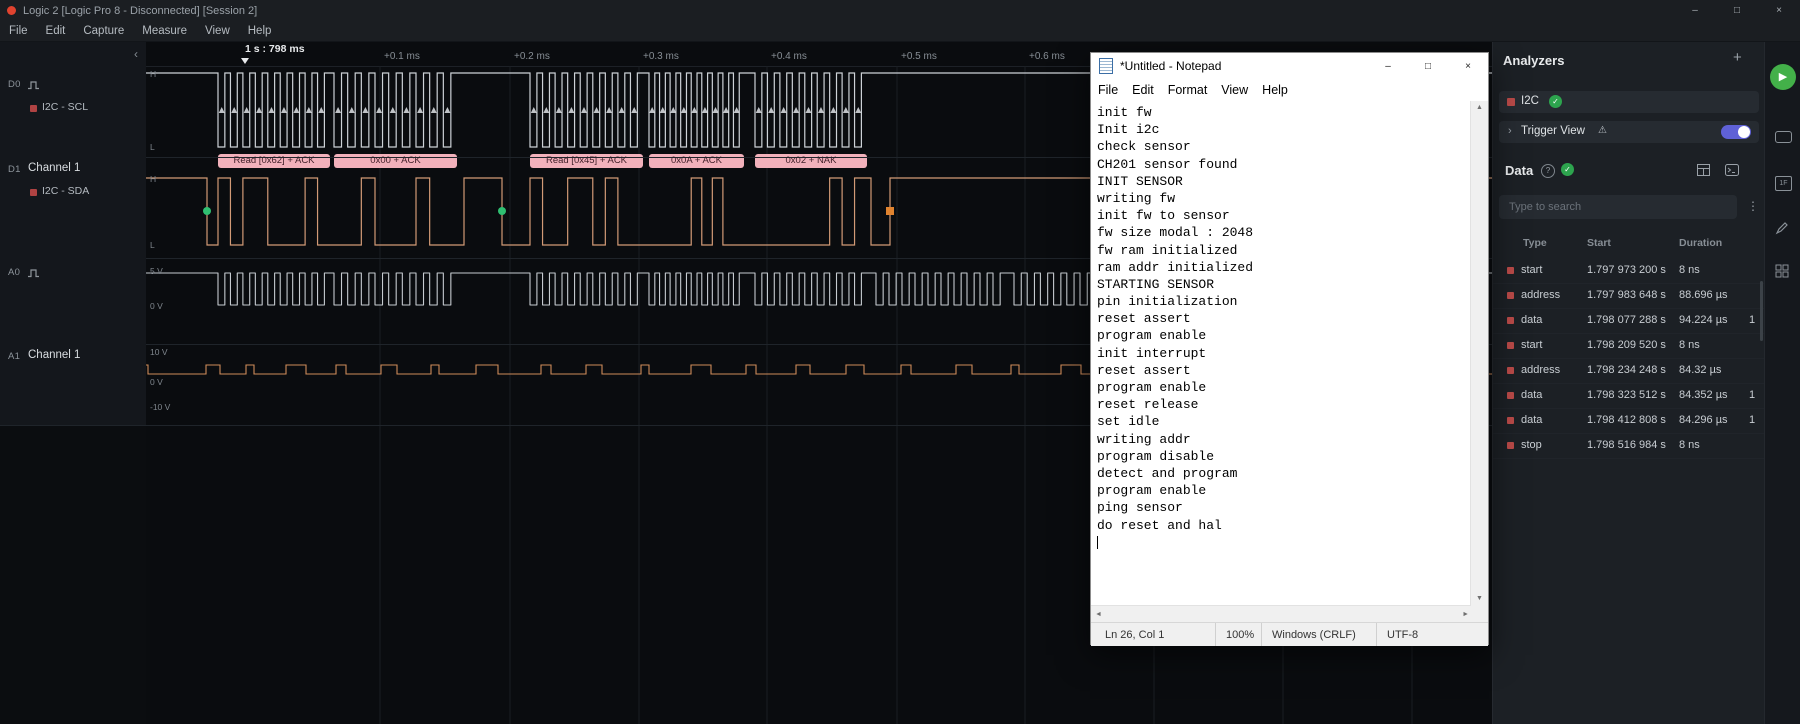 The image size is (1800, 724). What do you see at coordinates (1432, 634) in the screenshot?
I see `status-encoding: UTF-8` at bounding box center [1432, 634].